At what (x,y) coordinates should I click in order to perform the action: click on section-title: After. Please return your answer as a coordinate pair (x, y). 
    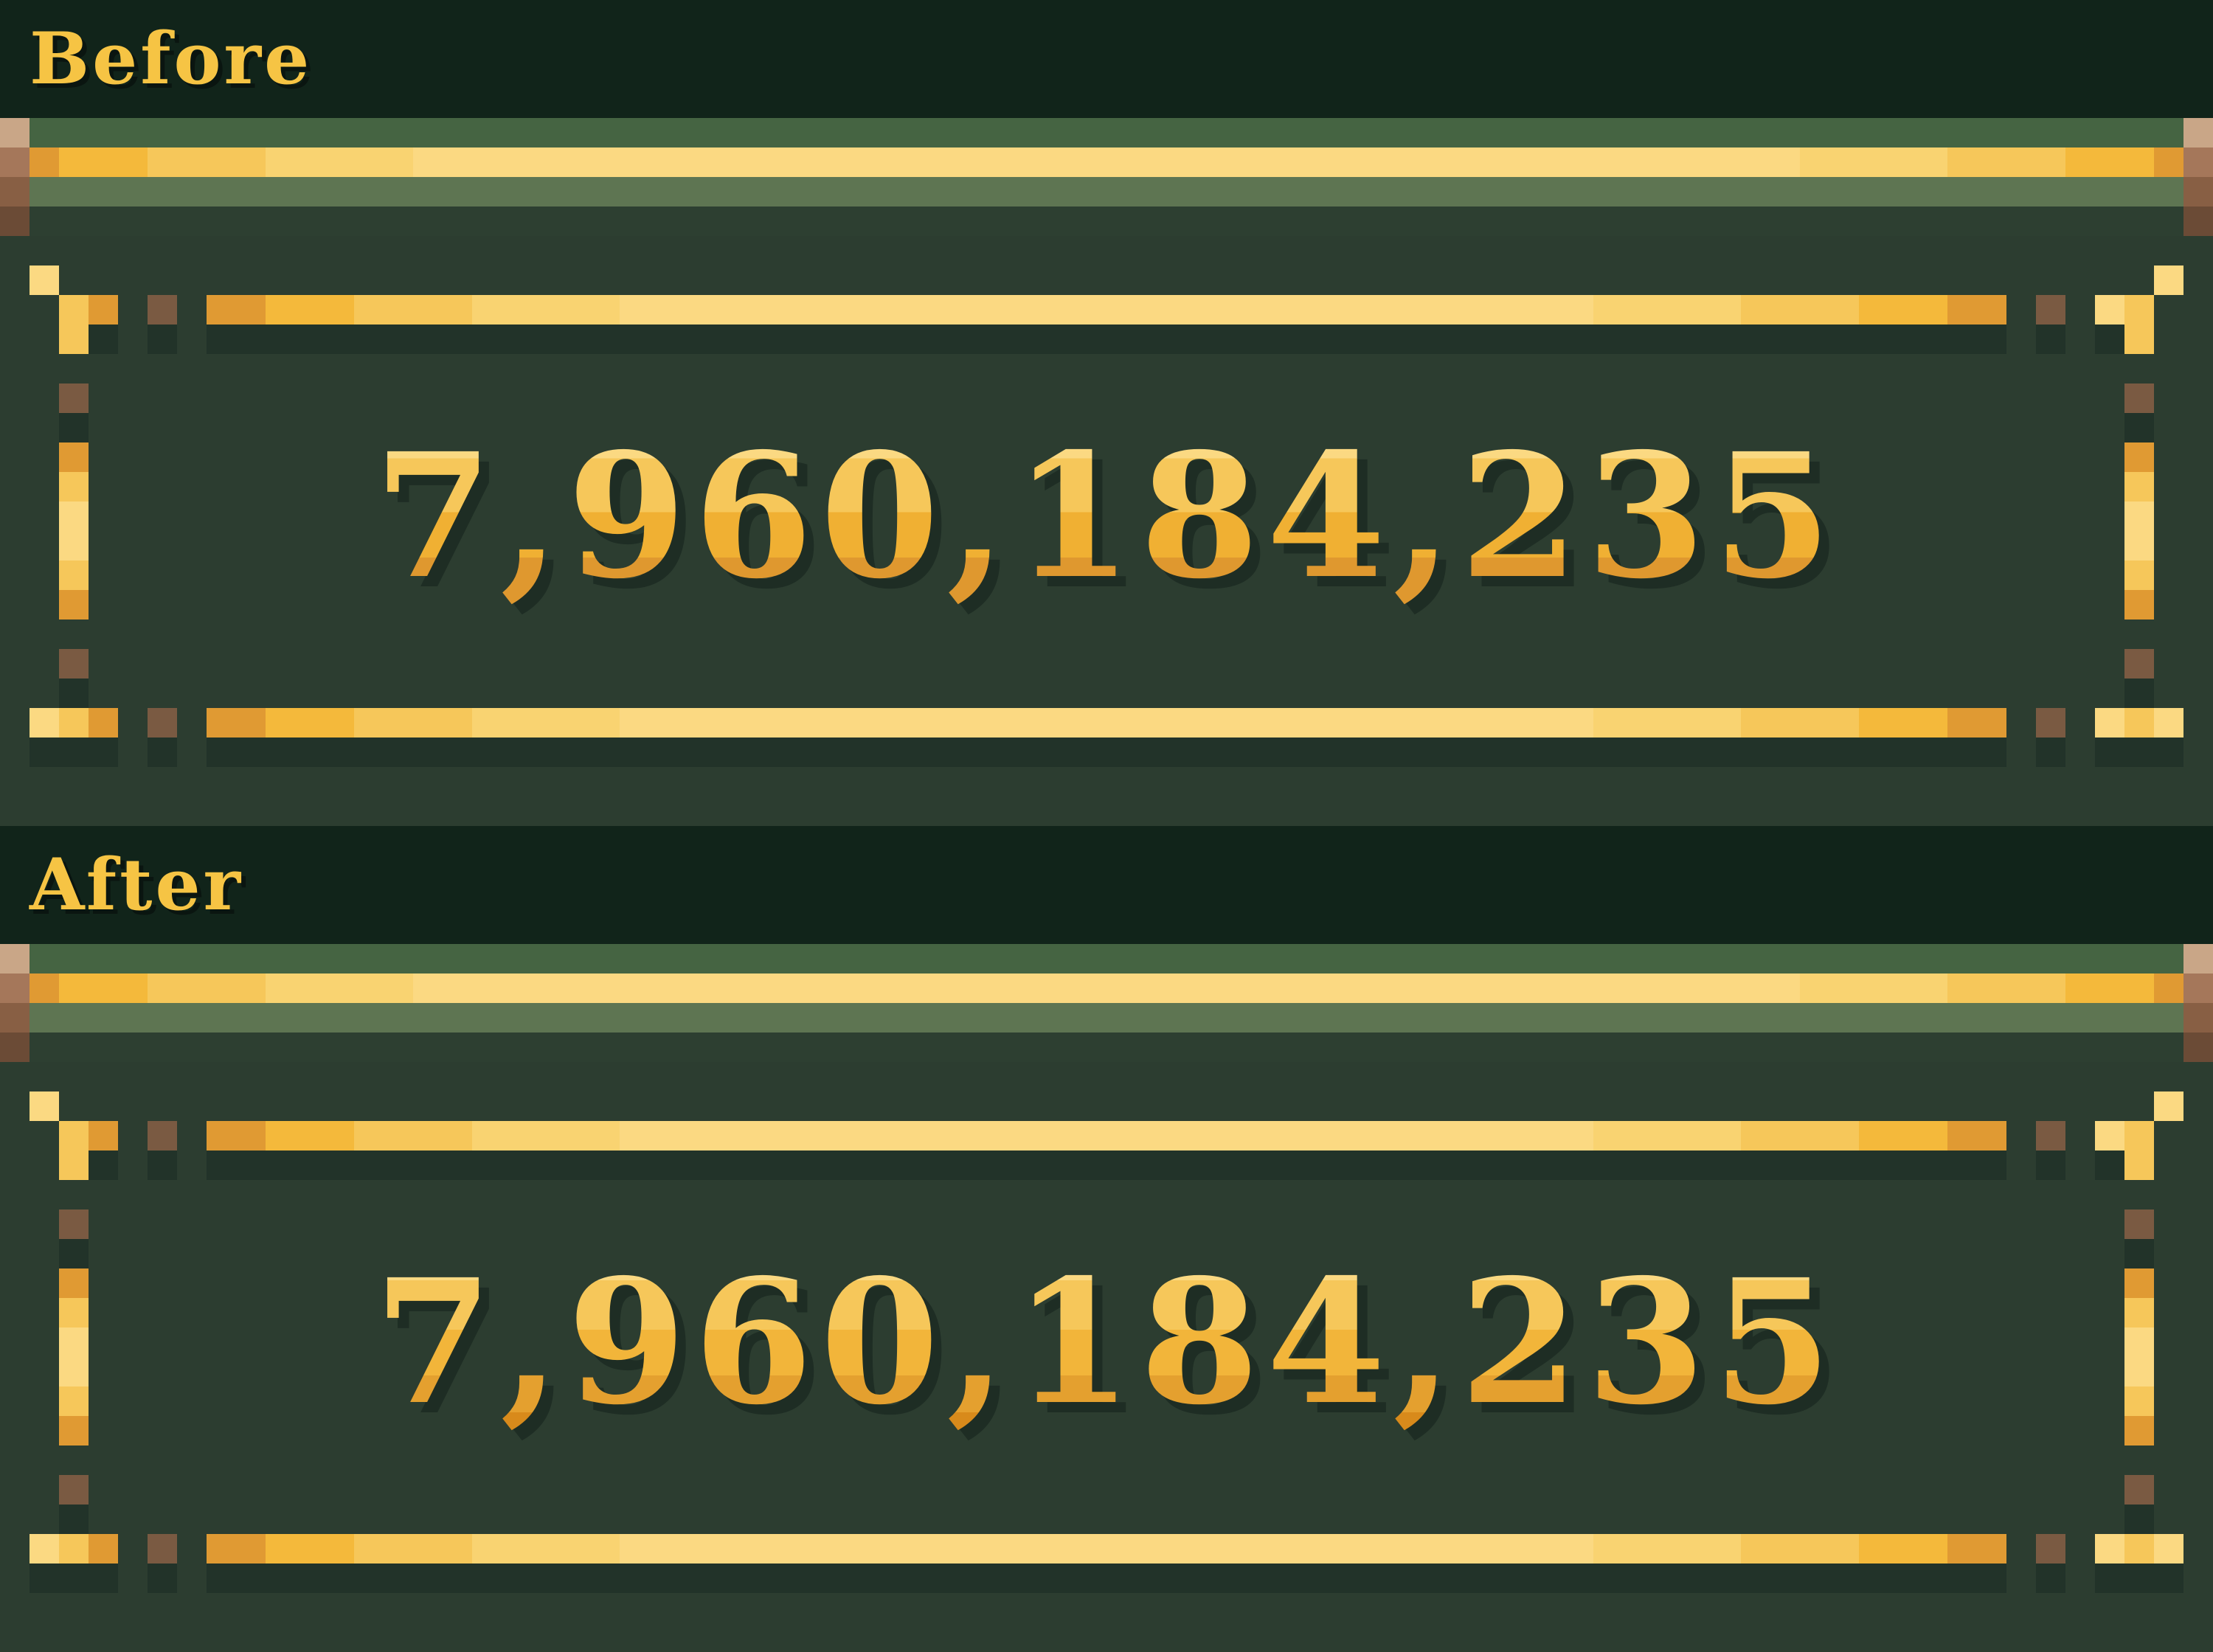
    Looking at the image, I should click on (137, 885).